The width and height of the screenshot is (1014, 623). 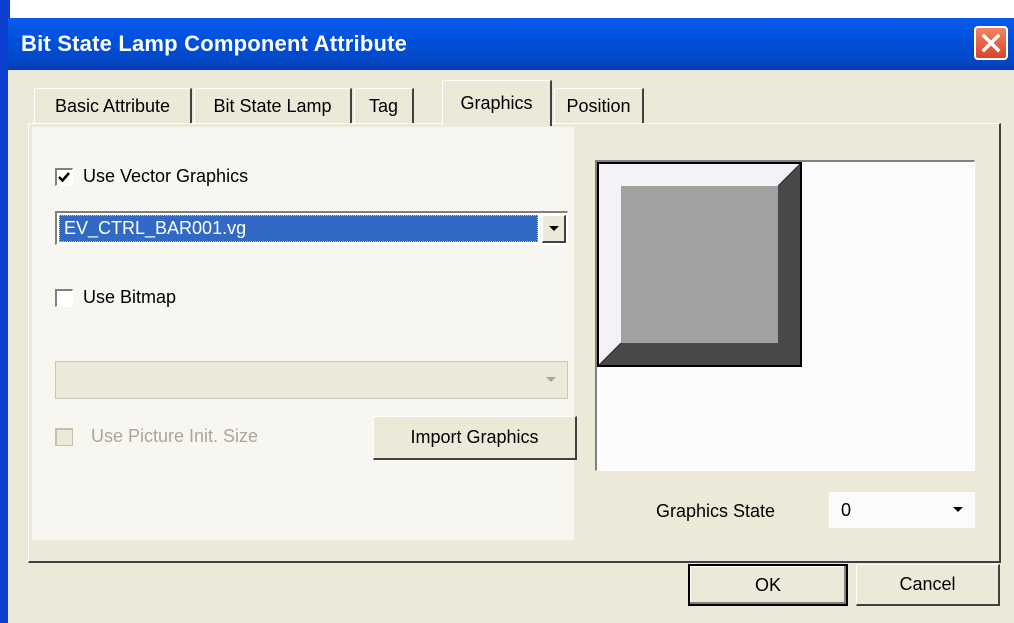 What do you see at coordinates (511, 44) in the screenshot?
I see `title-bar: Bit State Lamp Component Attribute` at bounding box center [511, 44].